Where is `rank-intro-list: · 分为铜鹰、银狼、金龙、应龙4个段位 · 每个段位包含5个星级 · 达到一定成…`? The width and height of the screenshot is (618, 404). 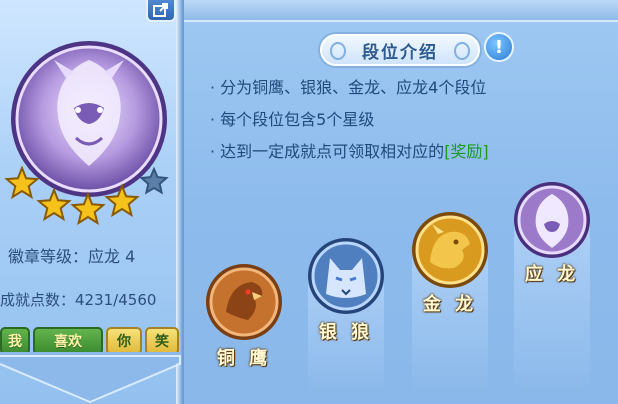 rank-intro-list: · 分为铜鹰、银狼、金龙、应龙4个段位 · 每个段位包含5个星级 · 达到一定成… is located at coordinates (349, 120).